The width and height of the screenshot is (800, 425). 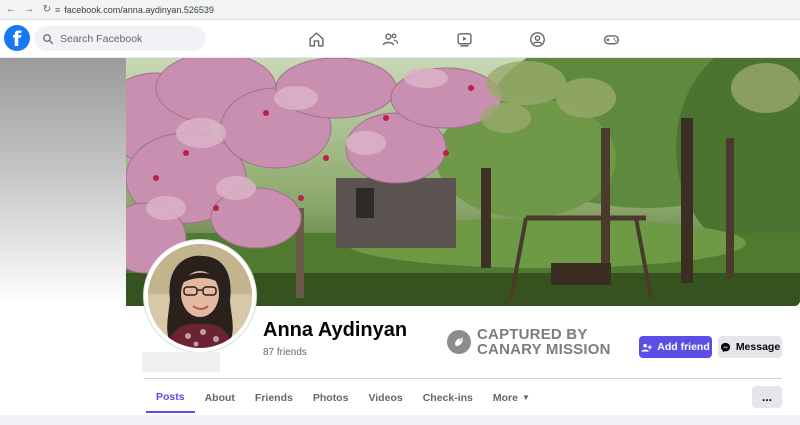 I want to click on tab-more-label: More, so click(x=505, y=398).